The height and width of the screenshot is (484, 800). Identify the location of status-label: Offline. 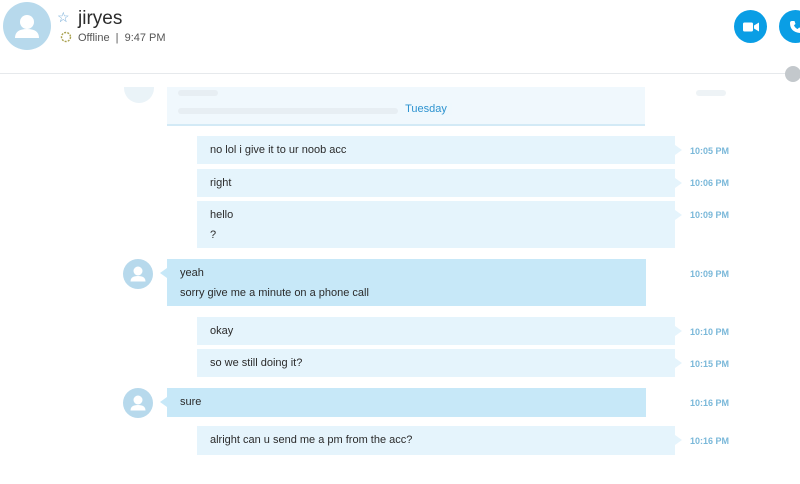
(94, 38).